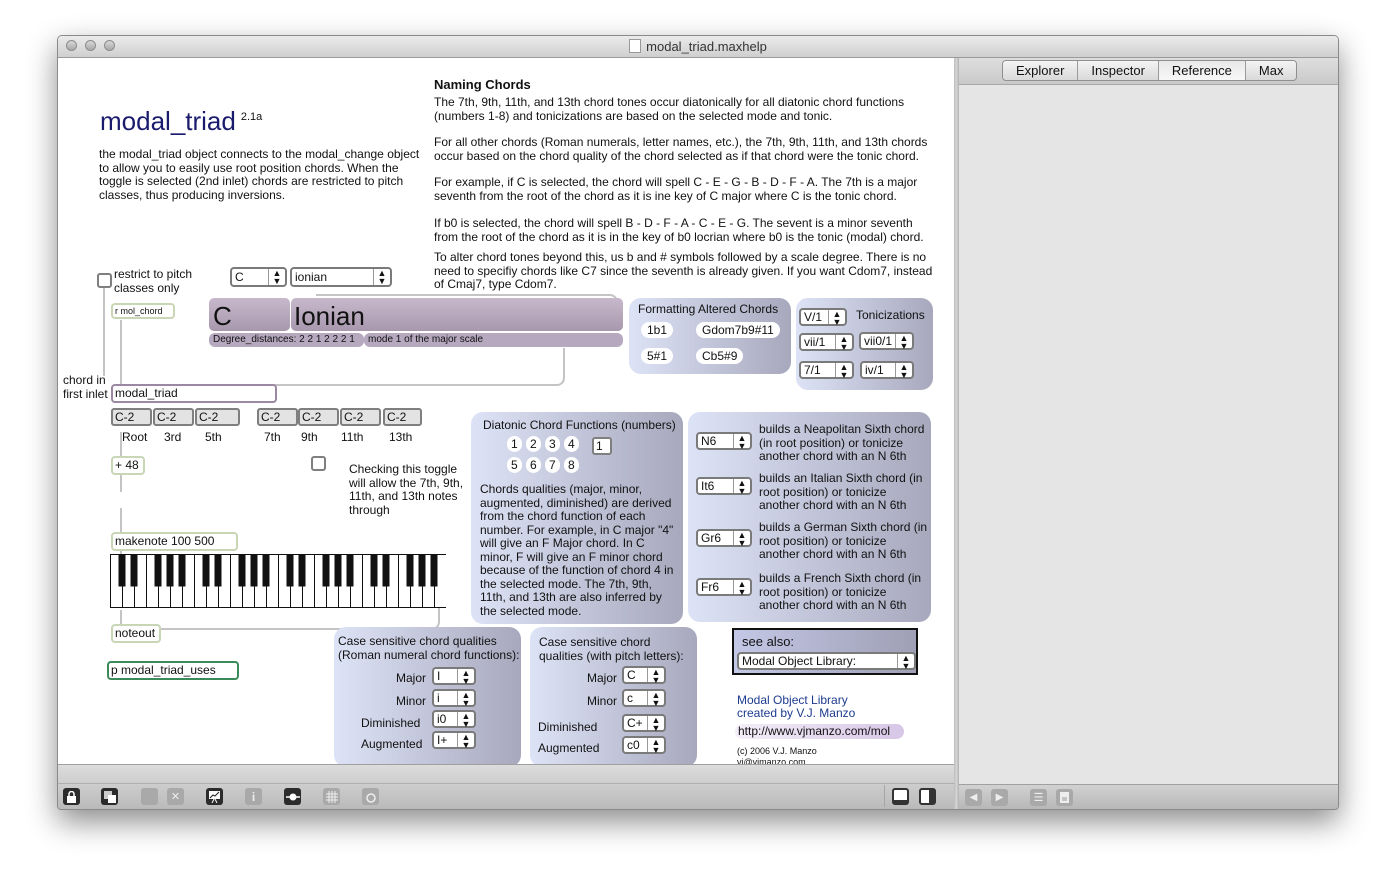 The image size is (1394, 888). What do you see at coordinates (552, 444) in the screenshot?
I see `function-button-3: 3` at bounding box center [552, 444].